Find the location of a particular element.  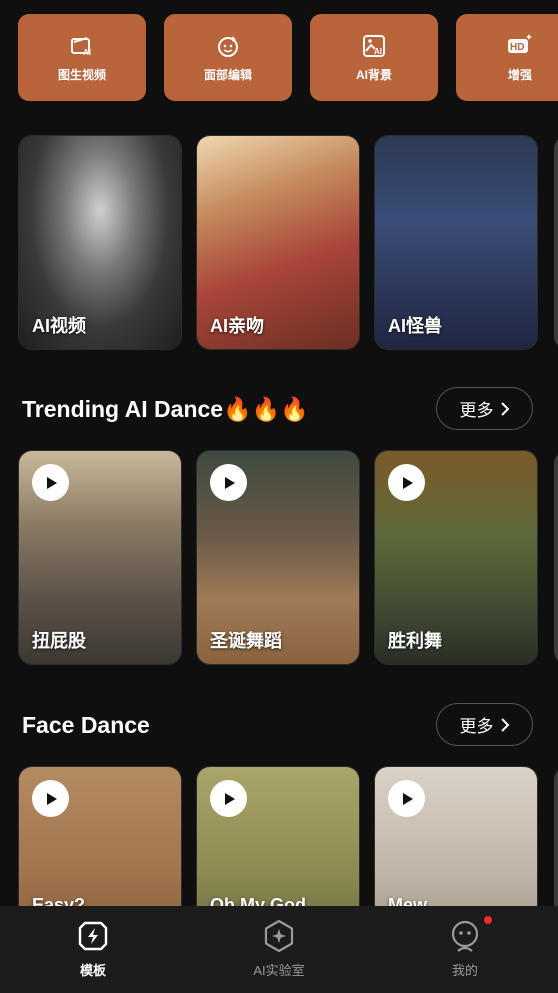

face-dance-more-button: 更多 is located at coordinates (484, 724).